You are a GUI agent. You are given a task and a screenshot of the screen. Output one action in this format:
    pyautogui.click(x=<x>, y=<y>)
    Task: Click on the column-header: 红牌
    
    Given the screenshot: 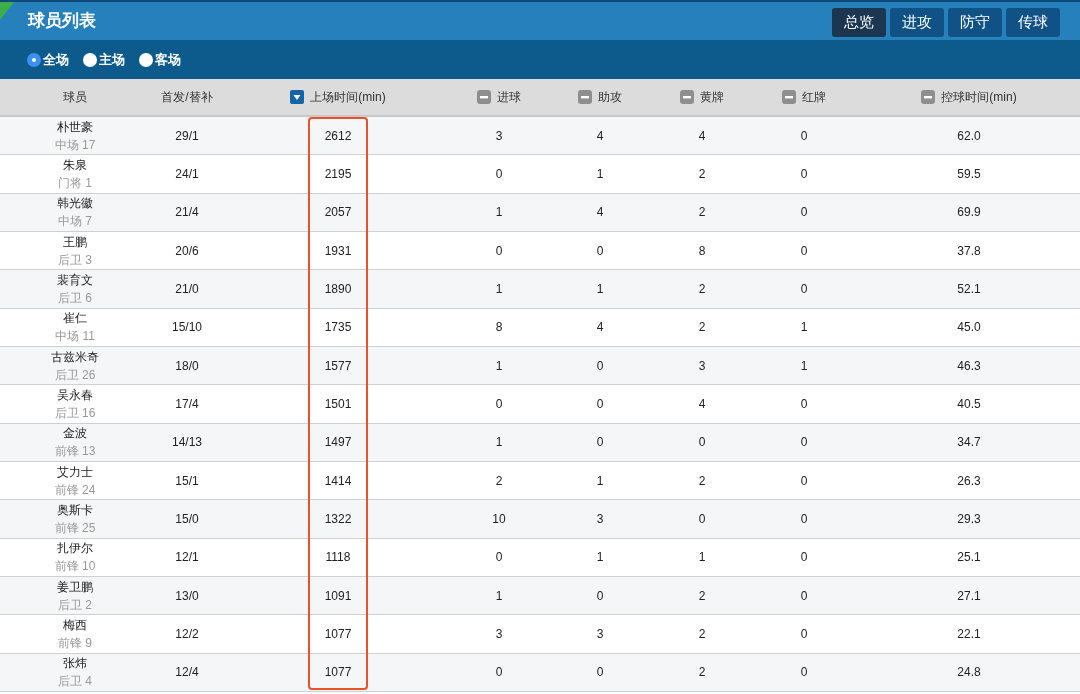 What is the action you would take?
    pyautogui.click(x=814, y=97)
    